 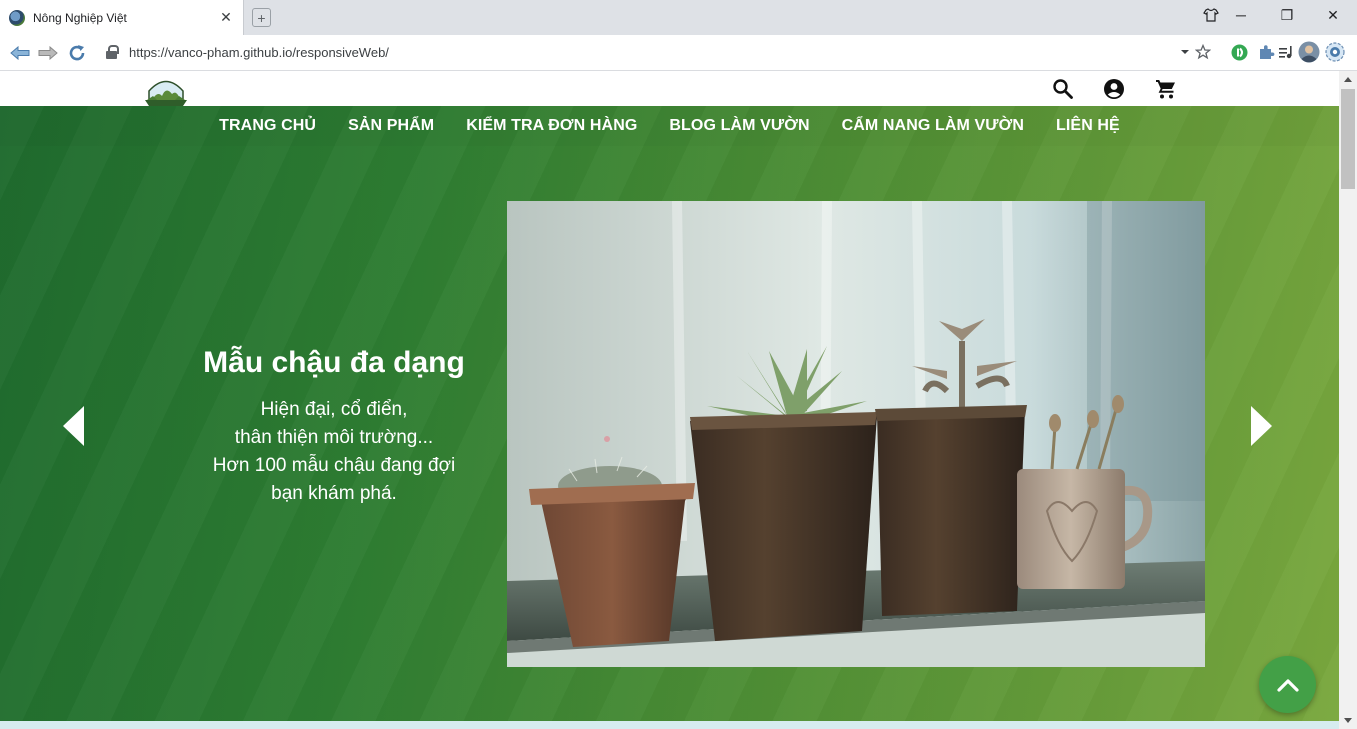 What do you see at coordinates (669, 725) in the screenshot?
I see `page-bottom-strip` at bounding box center [669, 725].